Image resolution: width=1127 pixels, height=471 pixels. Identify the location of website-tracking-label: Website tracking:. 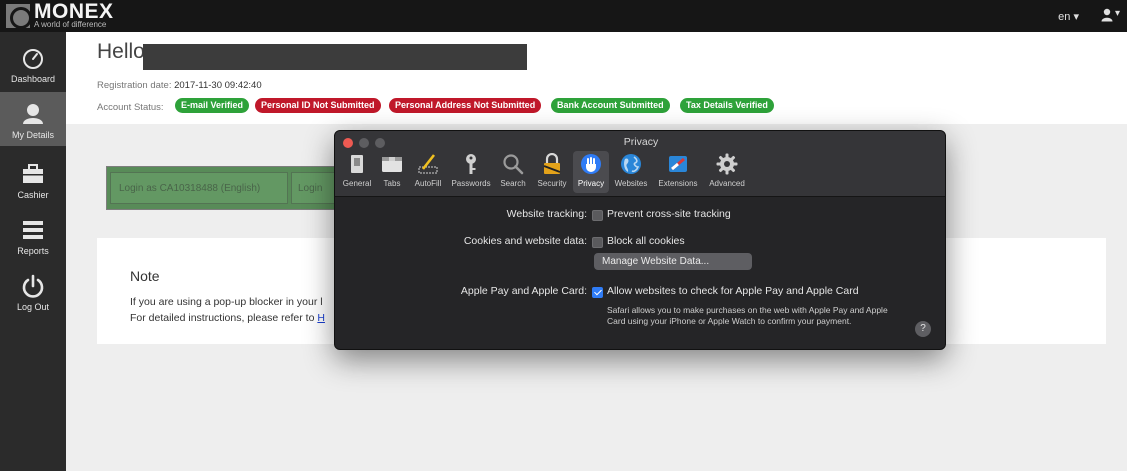
(546, 214).